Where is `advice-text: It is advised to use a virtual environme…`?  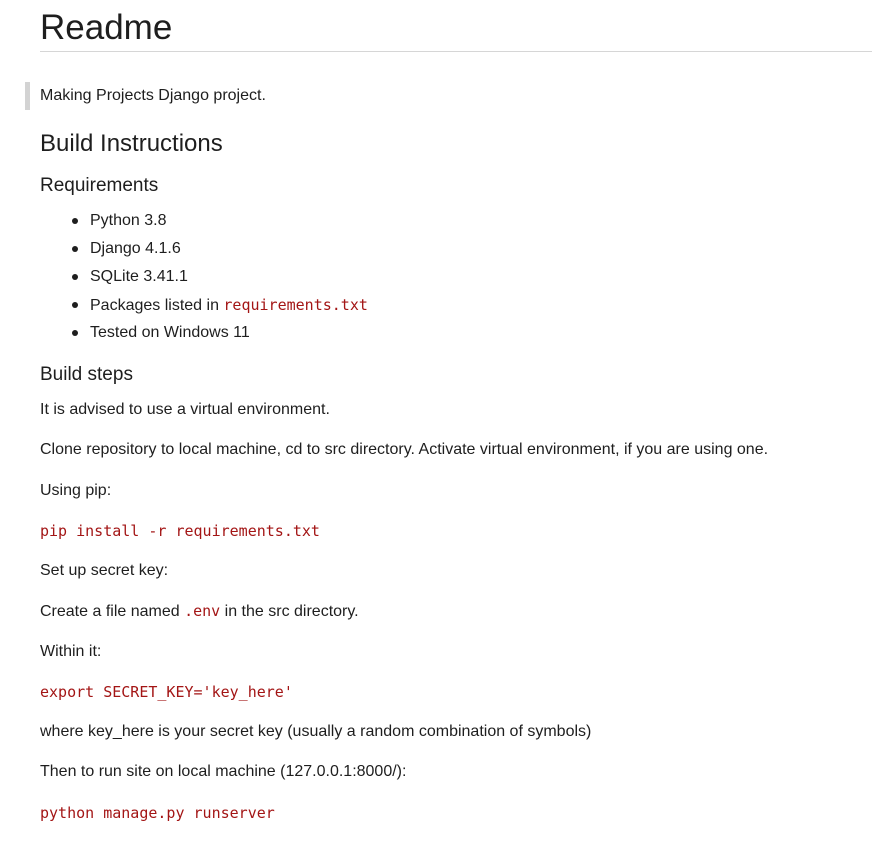 advice-text: It is advised to use a virtual environme… is located at coordinates (185, 409).